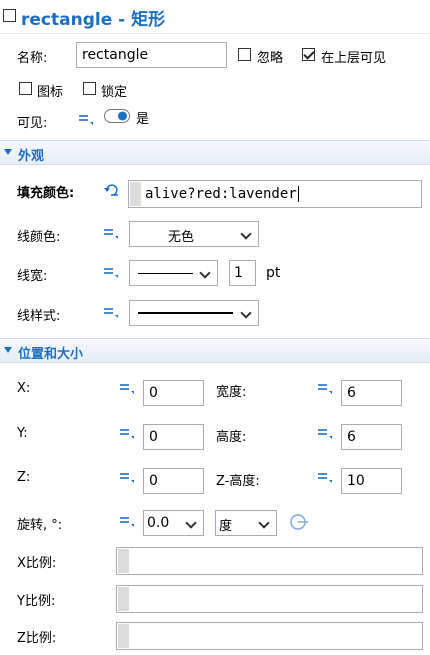 The image size is (430, 655). What do you see at coordinates (32, 58) in the screenshot?
I see `name-label: 名称:` at bounding box center [32, 58].